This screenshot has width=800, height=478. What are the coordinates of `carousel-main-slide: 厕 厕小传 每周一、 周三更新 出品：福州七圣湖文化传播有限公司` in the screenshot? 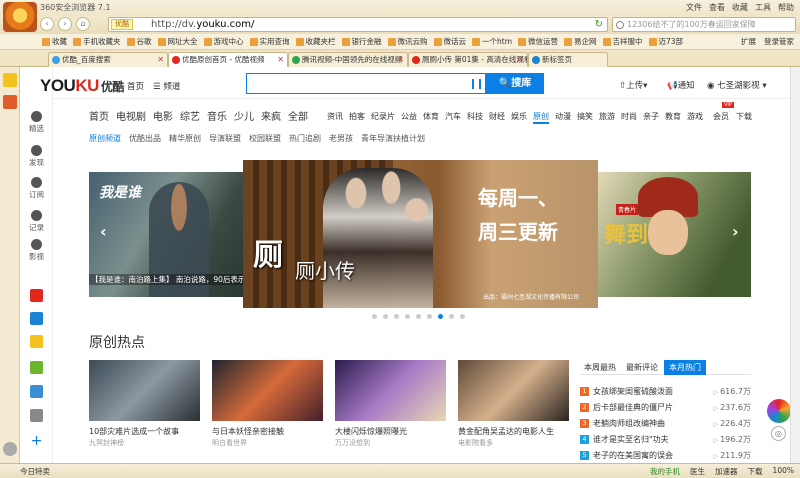 It's located at (420, 234).